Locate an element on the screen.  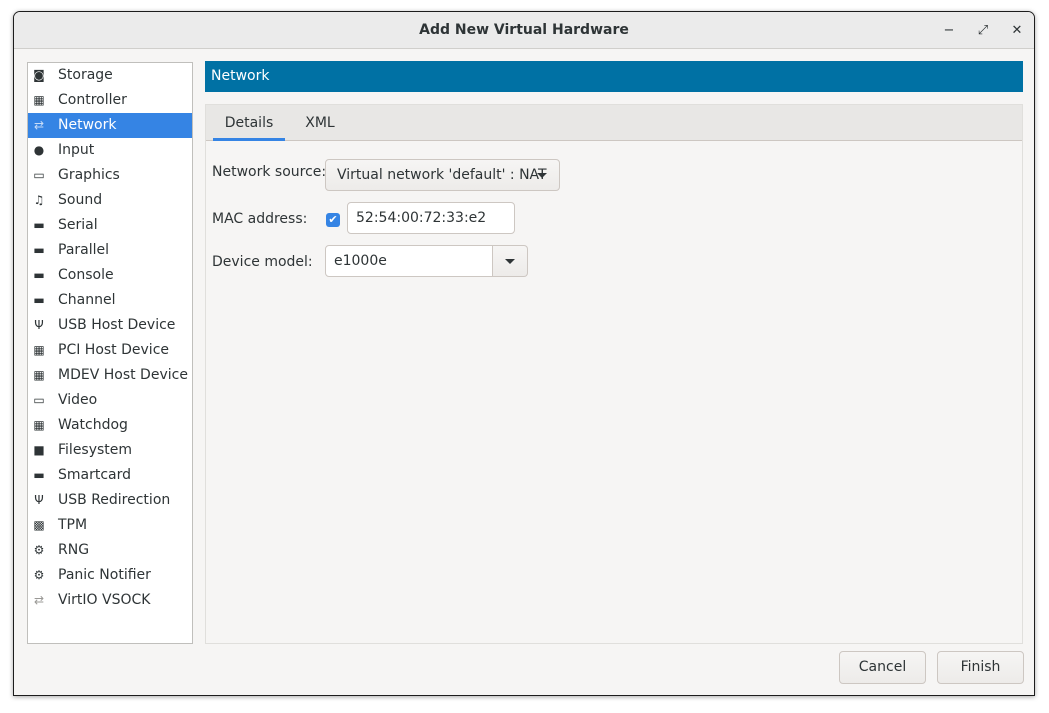
title-bar: Add New Virtual Hardware − ⤢ ✕ is located at coordinates (524, 30).